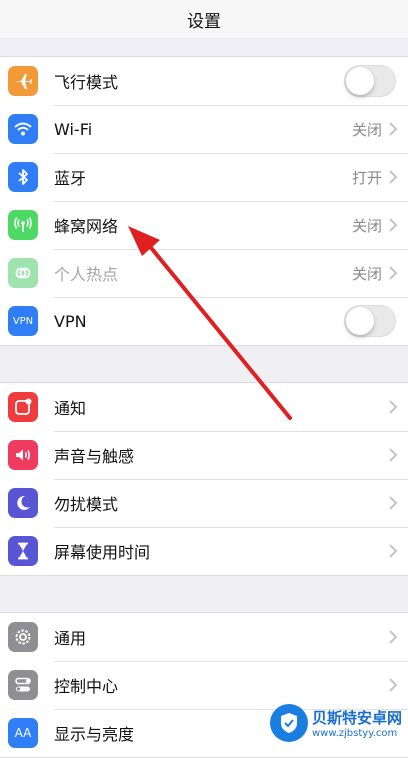 The width and height of the screenshot is (408, 758). Describe the element at coordinates (366, 177) in the screenshot. I see `bluetooth-value: 打开` at that location.